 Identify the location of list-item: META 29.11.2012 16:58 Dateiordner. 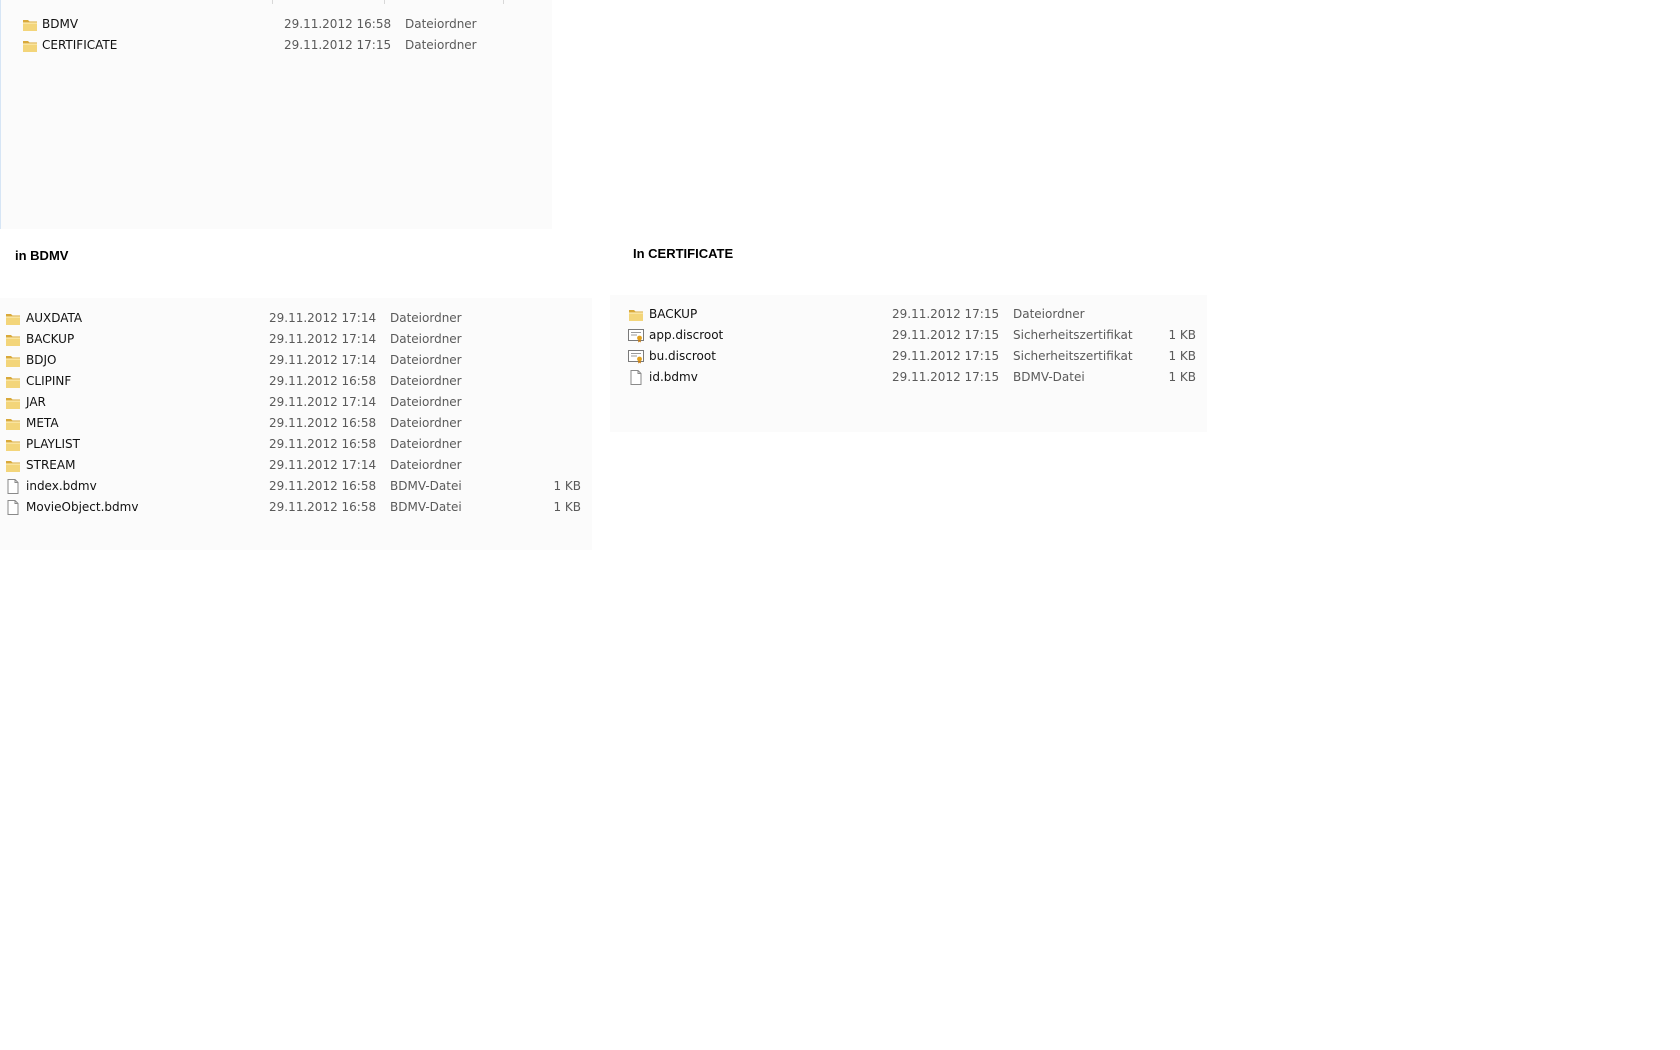
(296, 423).